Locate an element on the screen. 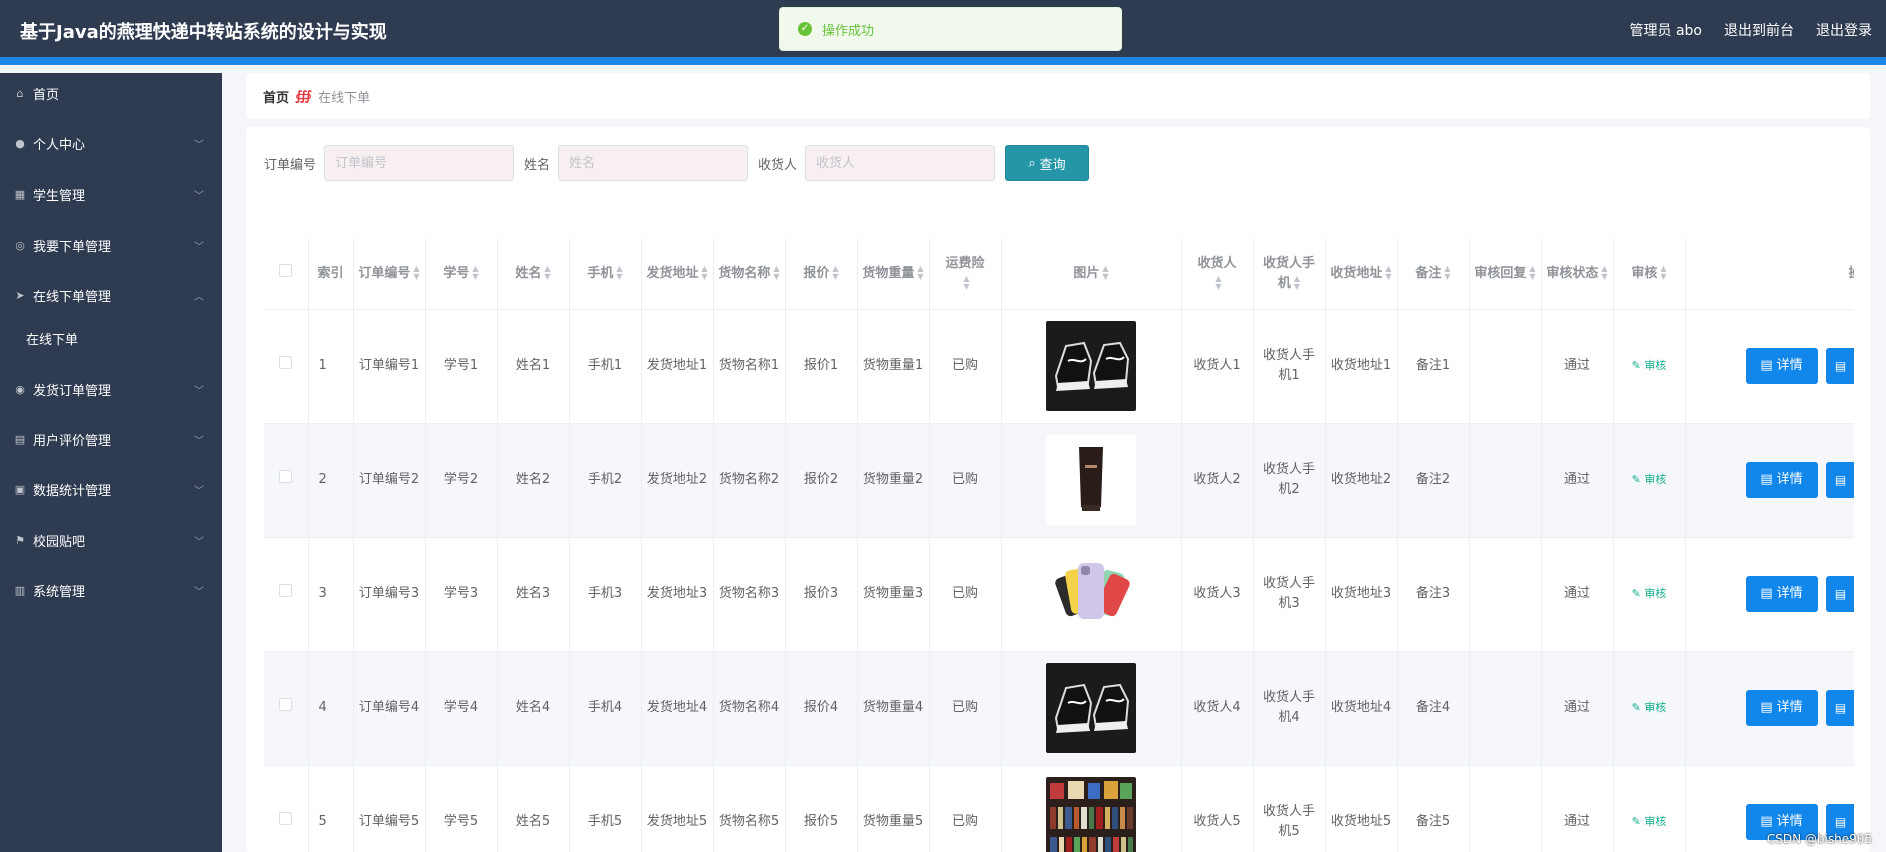  column-header: 收货人 ▲ ▼ is located at coordinates (1217, 274).